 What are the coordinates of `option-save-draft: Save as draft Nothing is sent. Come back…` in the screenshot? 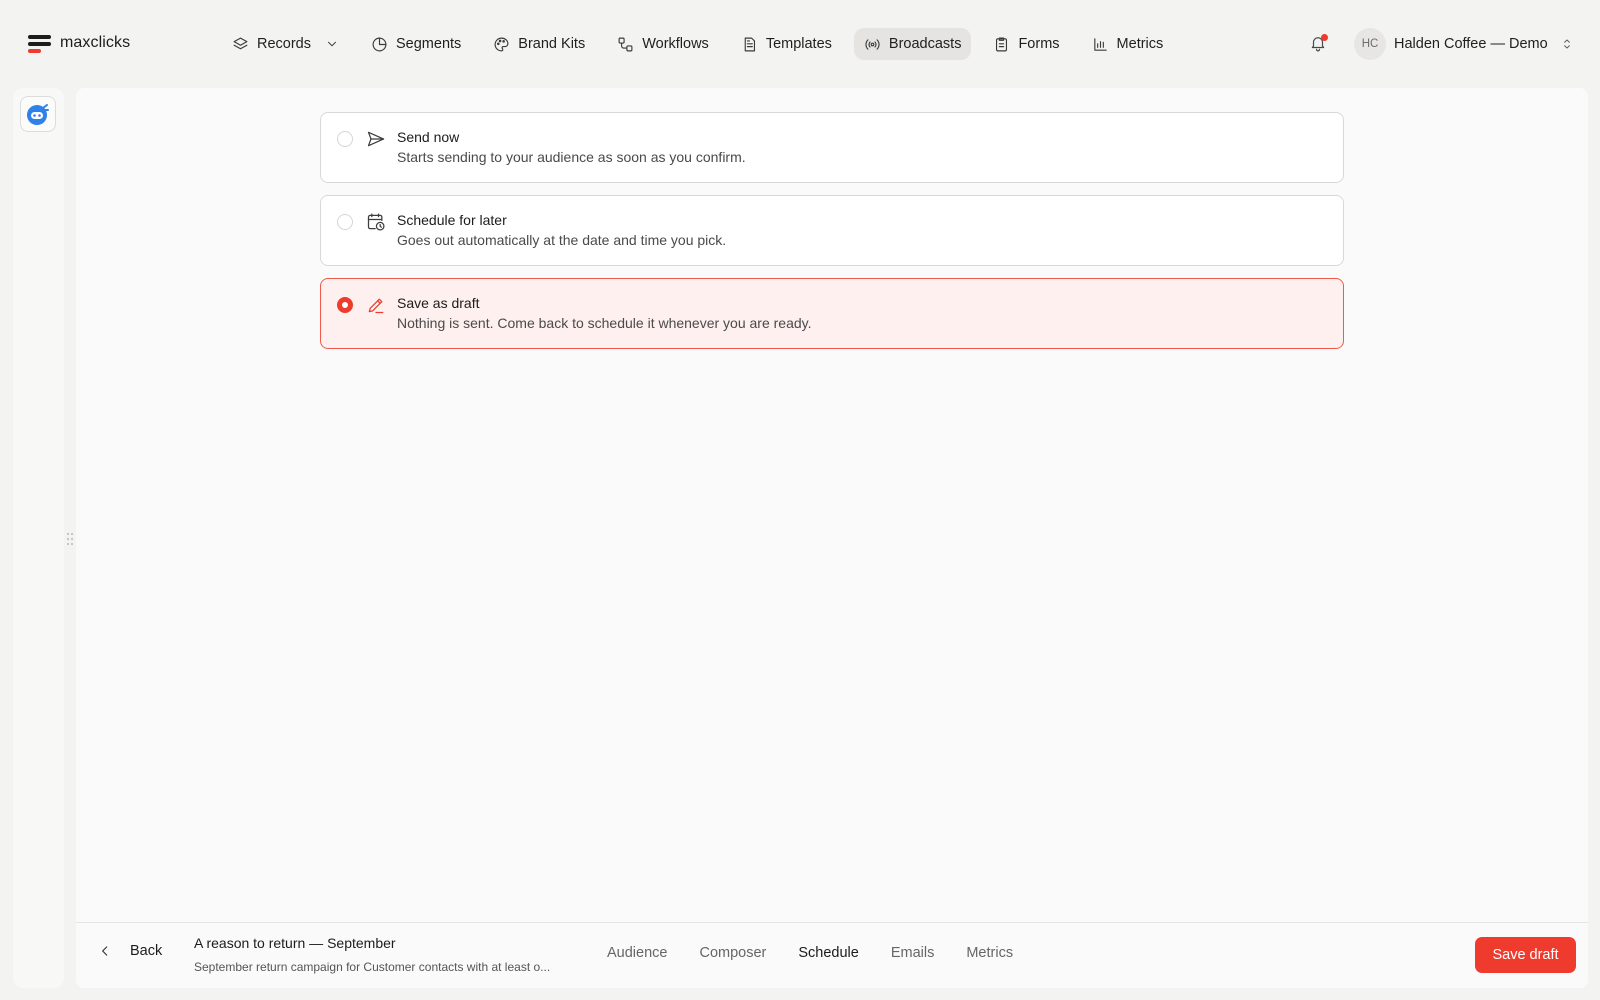 It's located at (832, 313).